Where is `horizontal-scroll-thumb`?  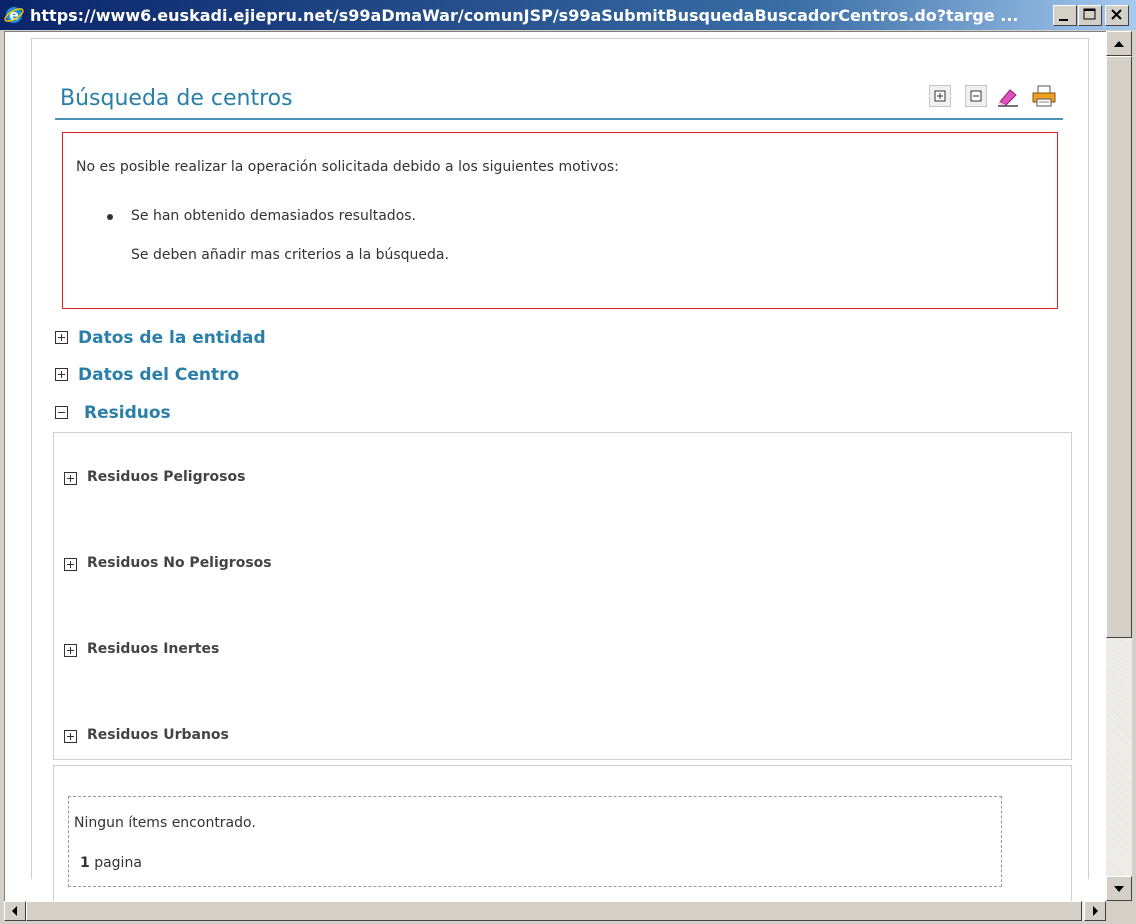 horizontal-scroll-thumb is located at coordinates (554, 911).